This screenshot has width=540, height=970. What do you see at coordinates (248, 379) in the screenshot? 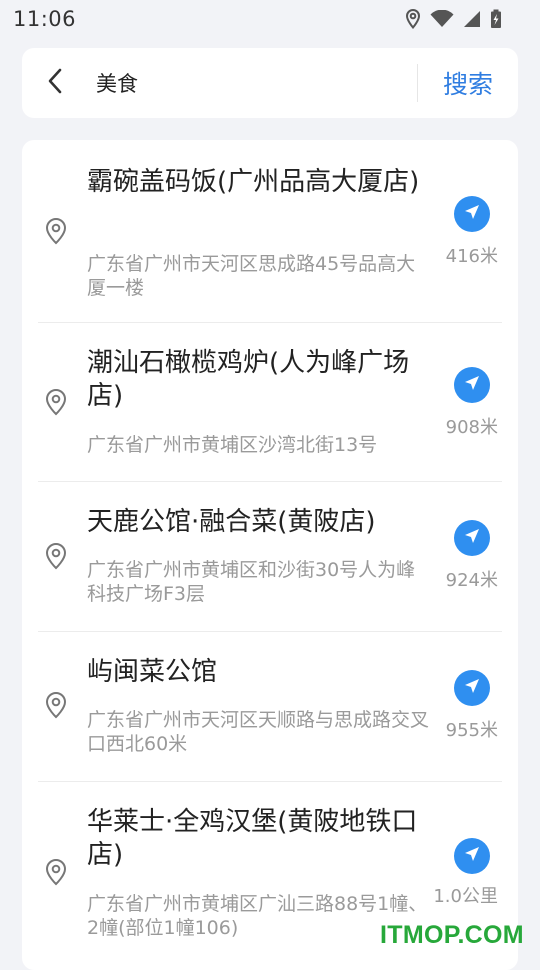
I see `result-name: 潮汕石橄榄鸡炉(人为峰广场店)` at bounding box center [248, 379].